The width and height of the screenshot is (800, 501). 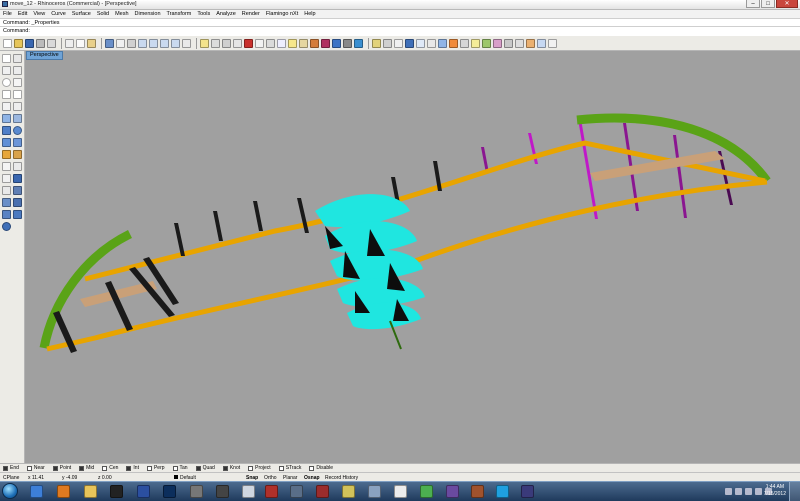 I want to click on select-arrow-icon, so click(x=6, y=58).